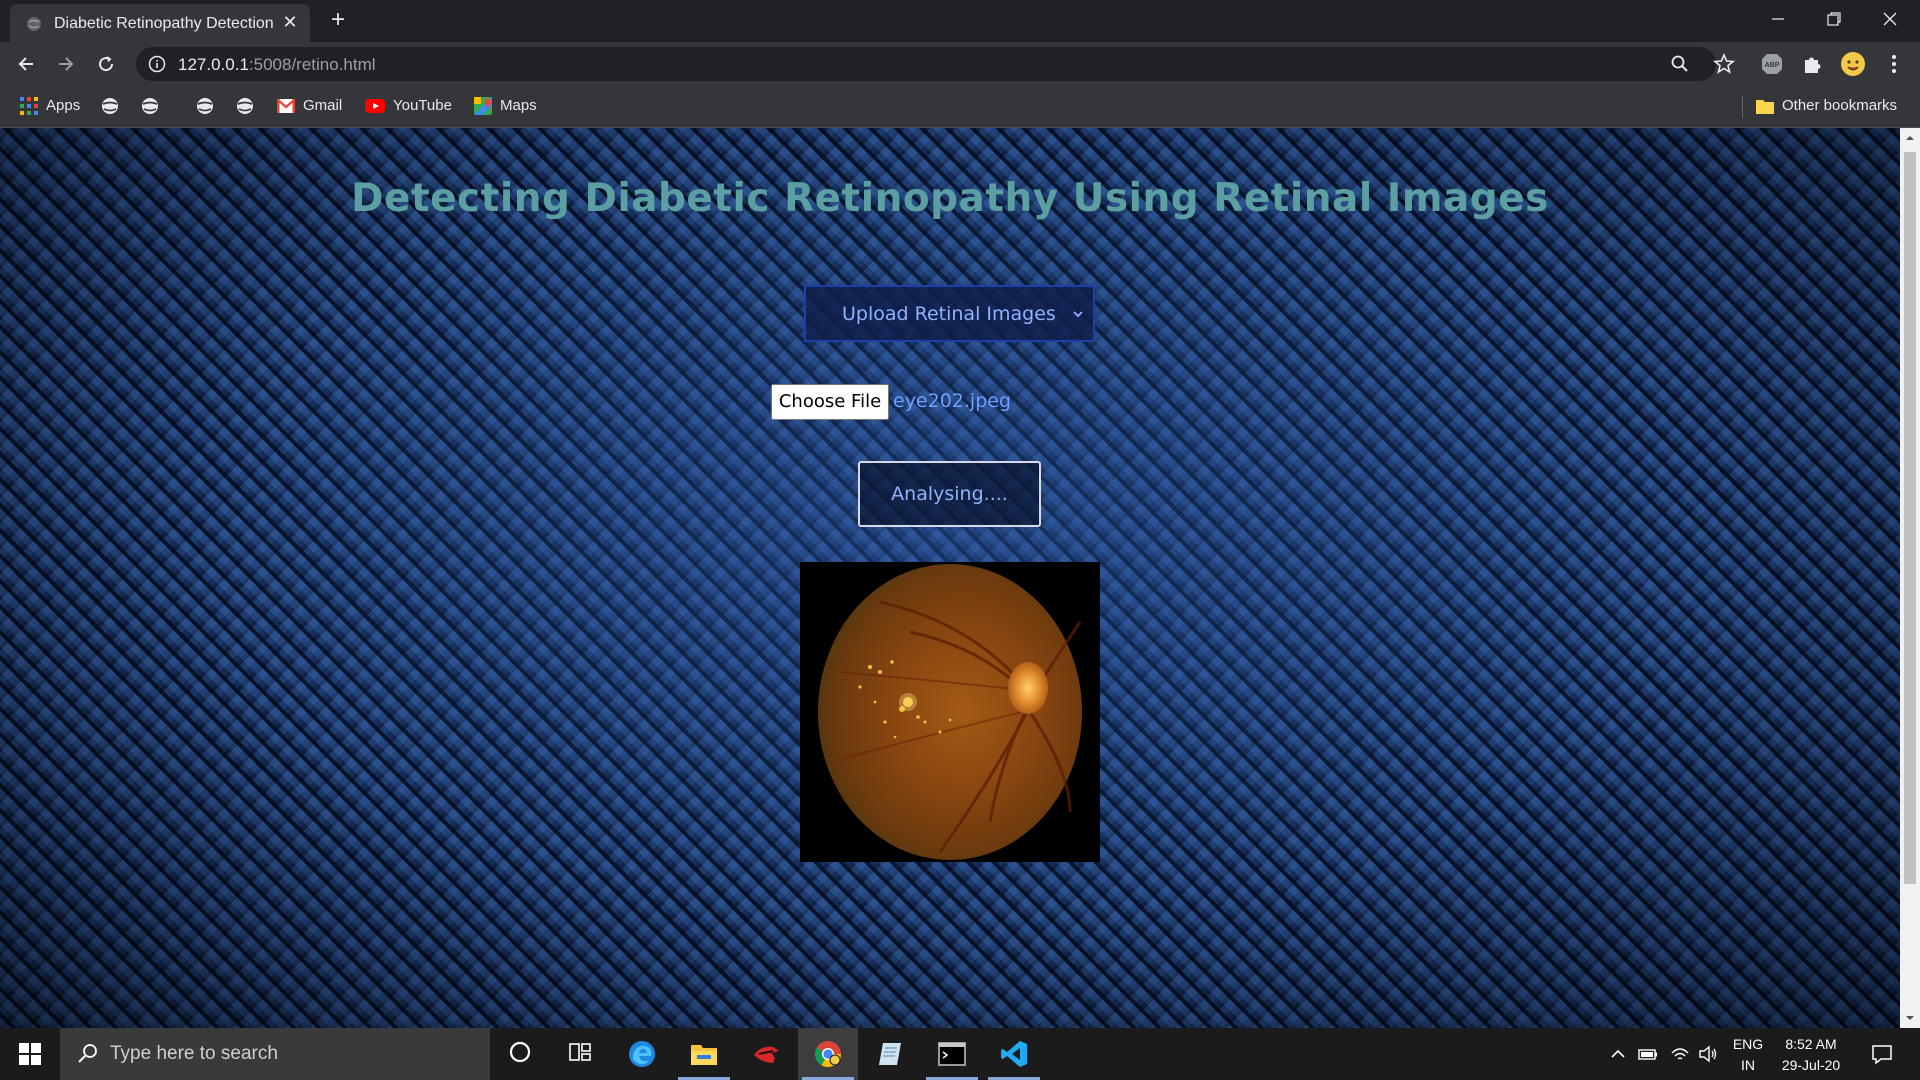  I want to click on back-button, so click(26, 64).